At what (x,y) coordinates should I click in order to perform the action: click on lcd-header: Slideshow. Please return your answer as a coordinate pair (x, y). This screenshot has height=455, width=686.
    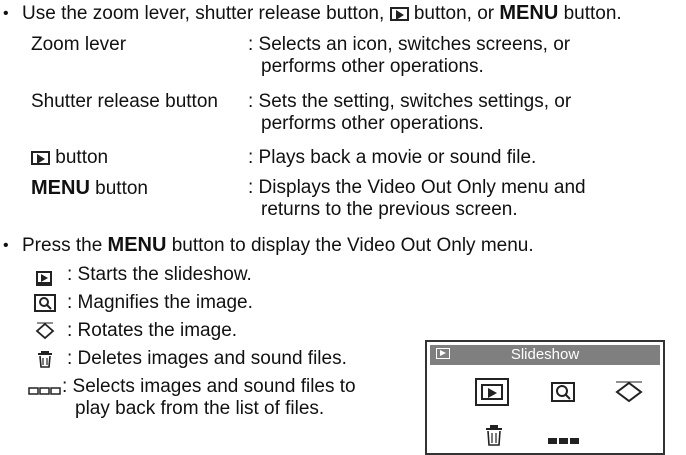
    Looking at the image, I should click on (545, 355).